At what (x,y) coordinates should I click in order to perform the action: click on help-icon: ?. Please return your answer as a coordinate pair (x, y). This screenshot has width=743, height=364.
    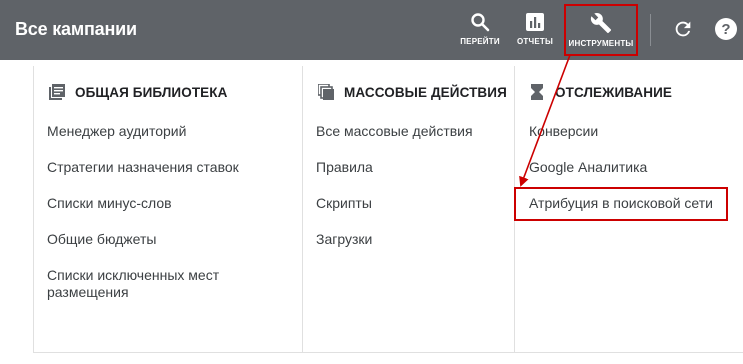
    Looking at the image, I should click on (726, 29).